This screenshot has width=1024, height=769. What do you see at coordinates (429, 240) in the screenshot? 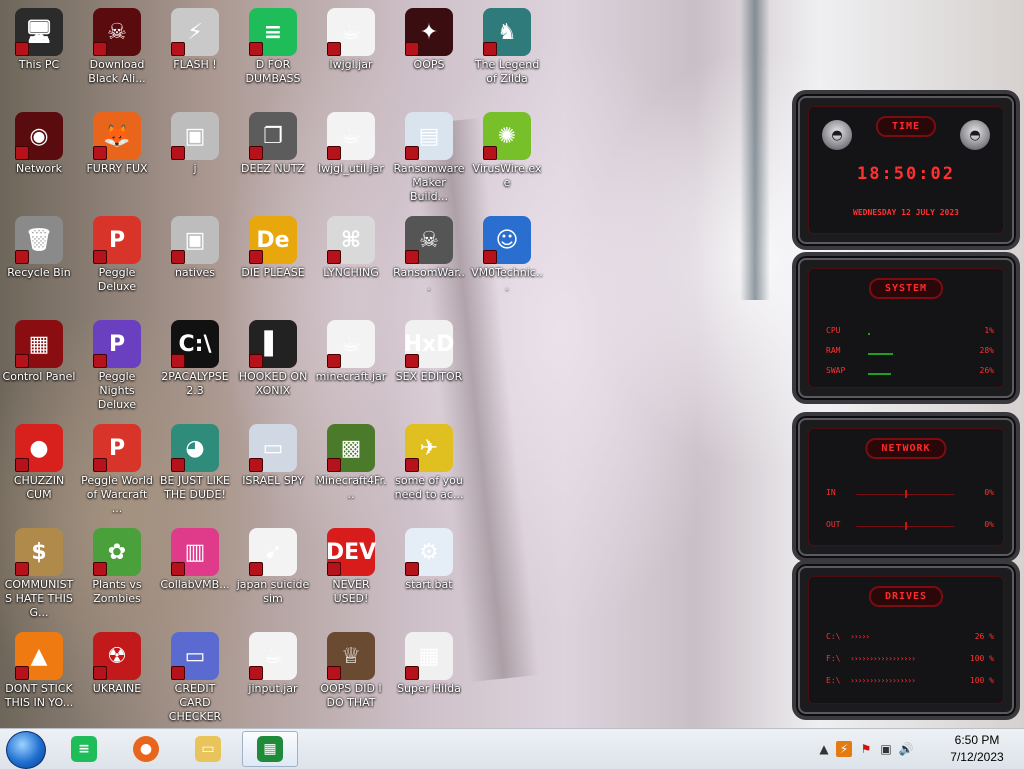
I see `app-icon: ☠` at bounding box center [429, 240].